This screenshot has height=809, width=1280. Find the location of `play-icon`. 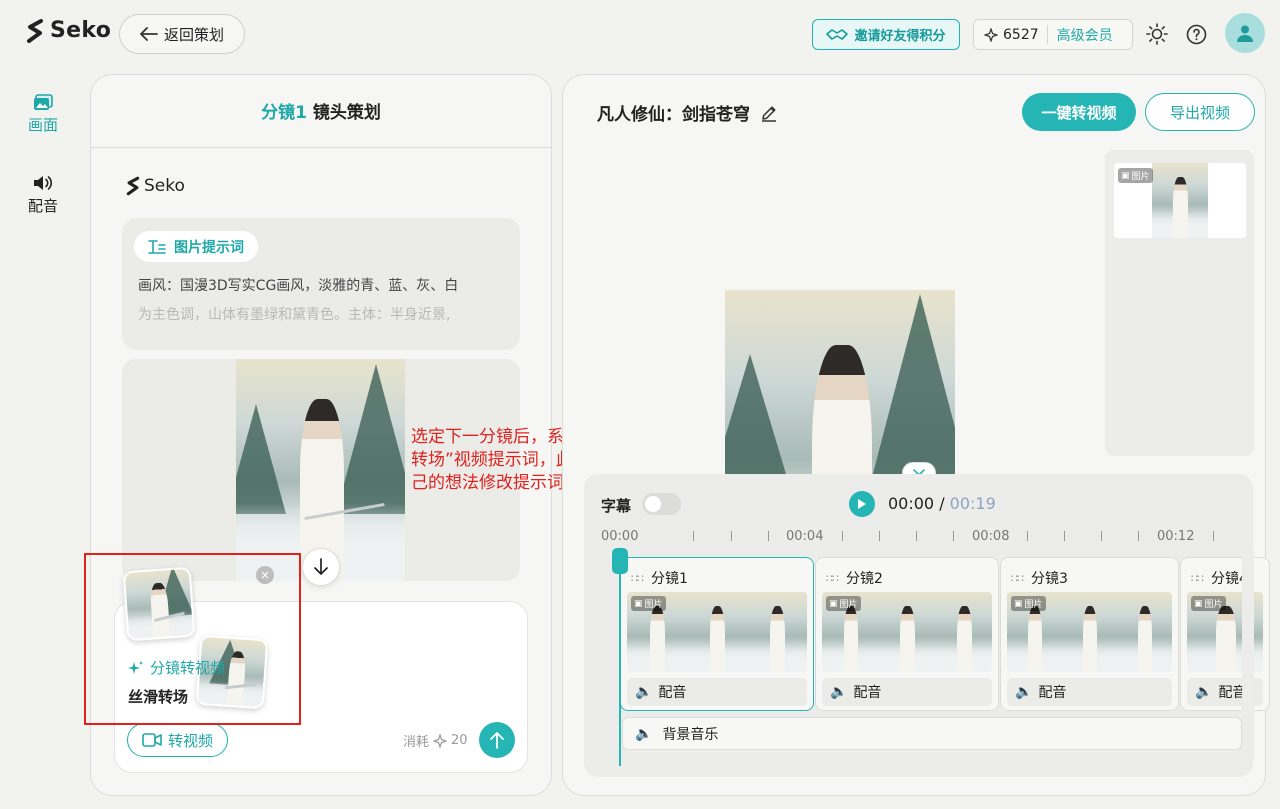

play-icon is located at coordinates (862, 504).